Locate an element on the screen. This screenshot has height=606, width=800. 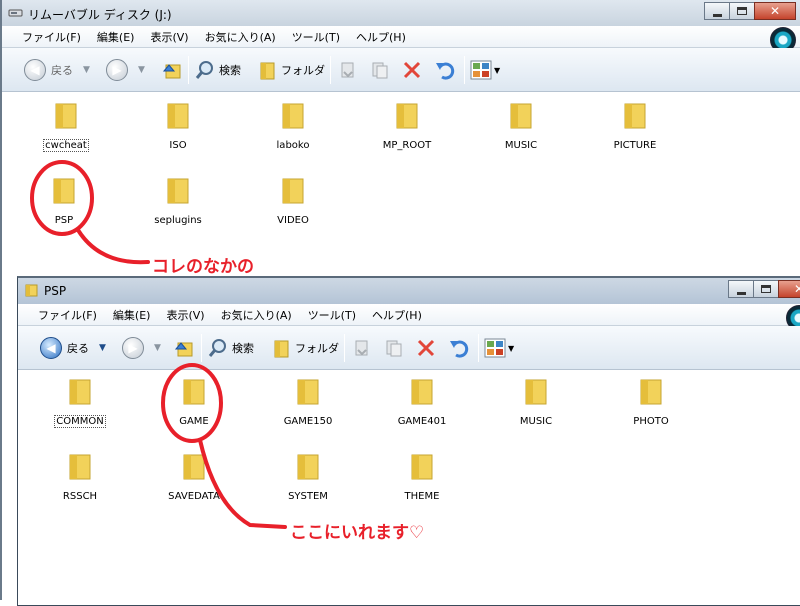
folder-name: GAME is located at coordinates (194, 421).